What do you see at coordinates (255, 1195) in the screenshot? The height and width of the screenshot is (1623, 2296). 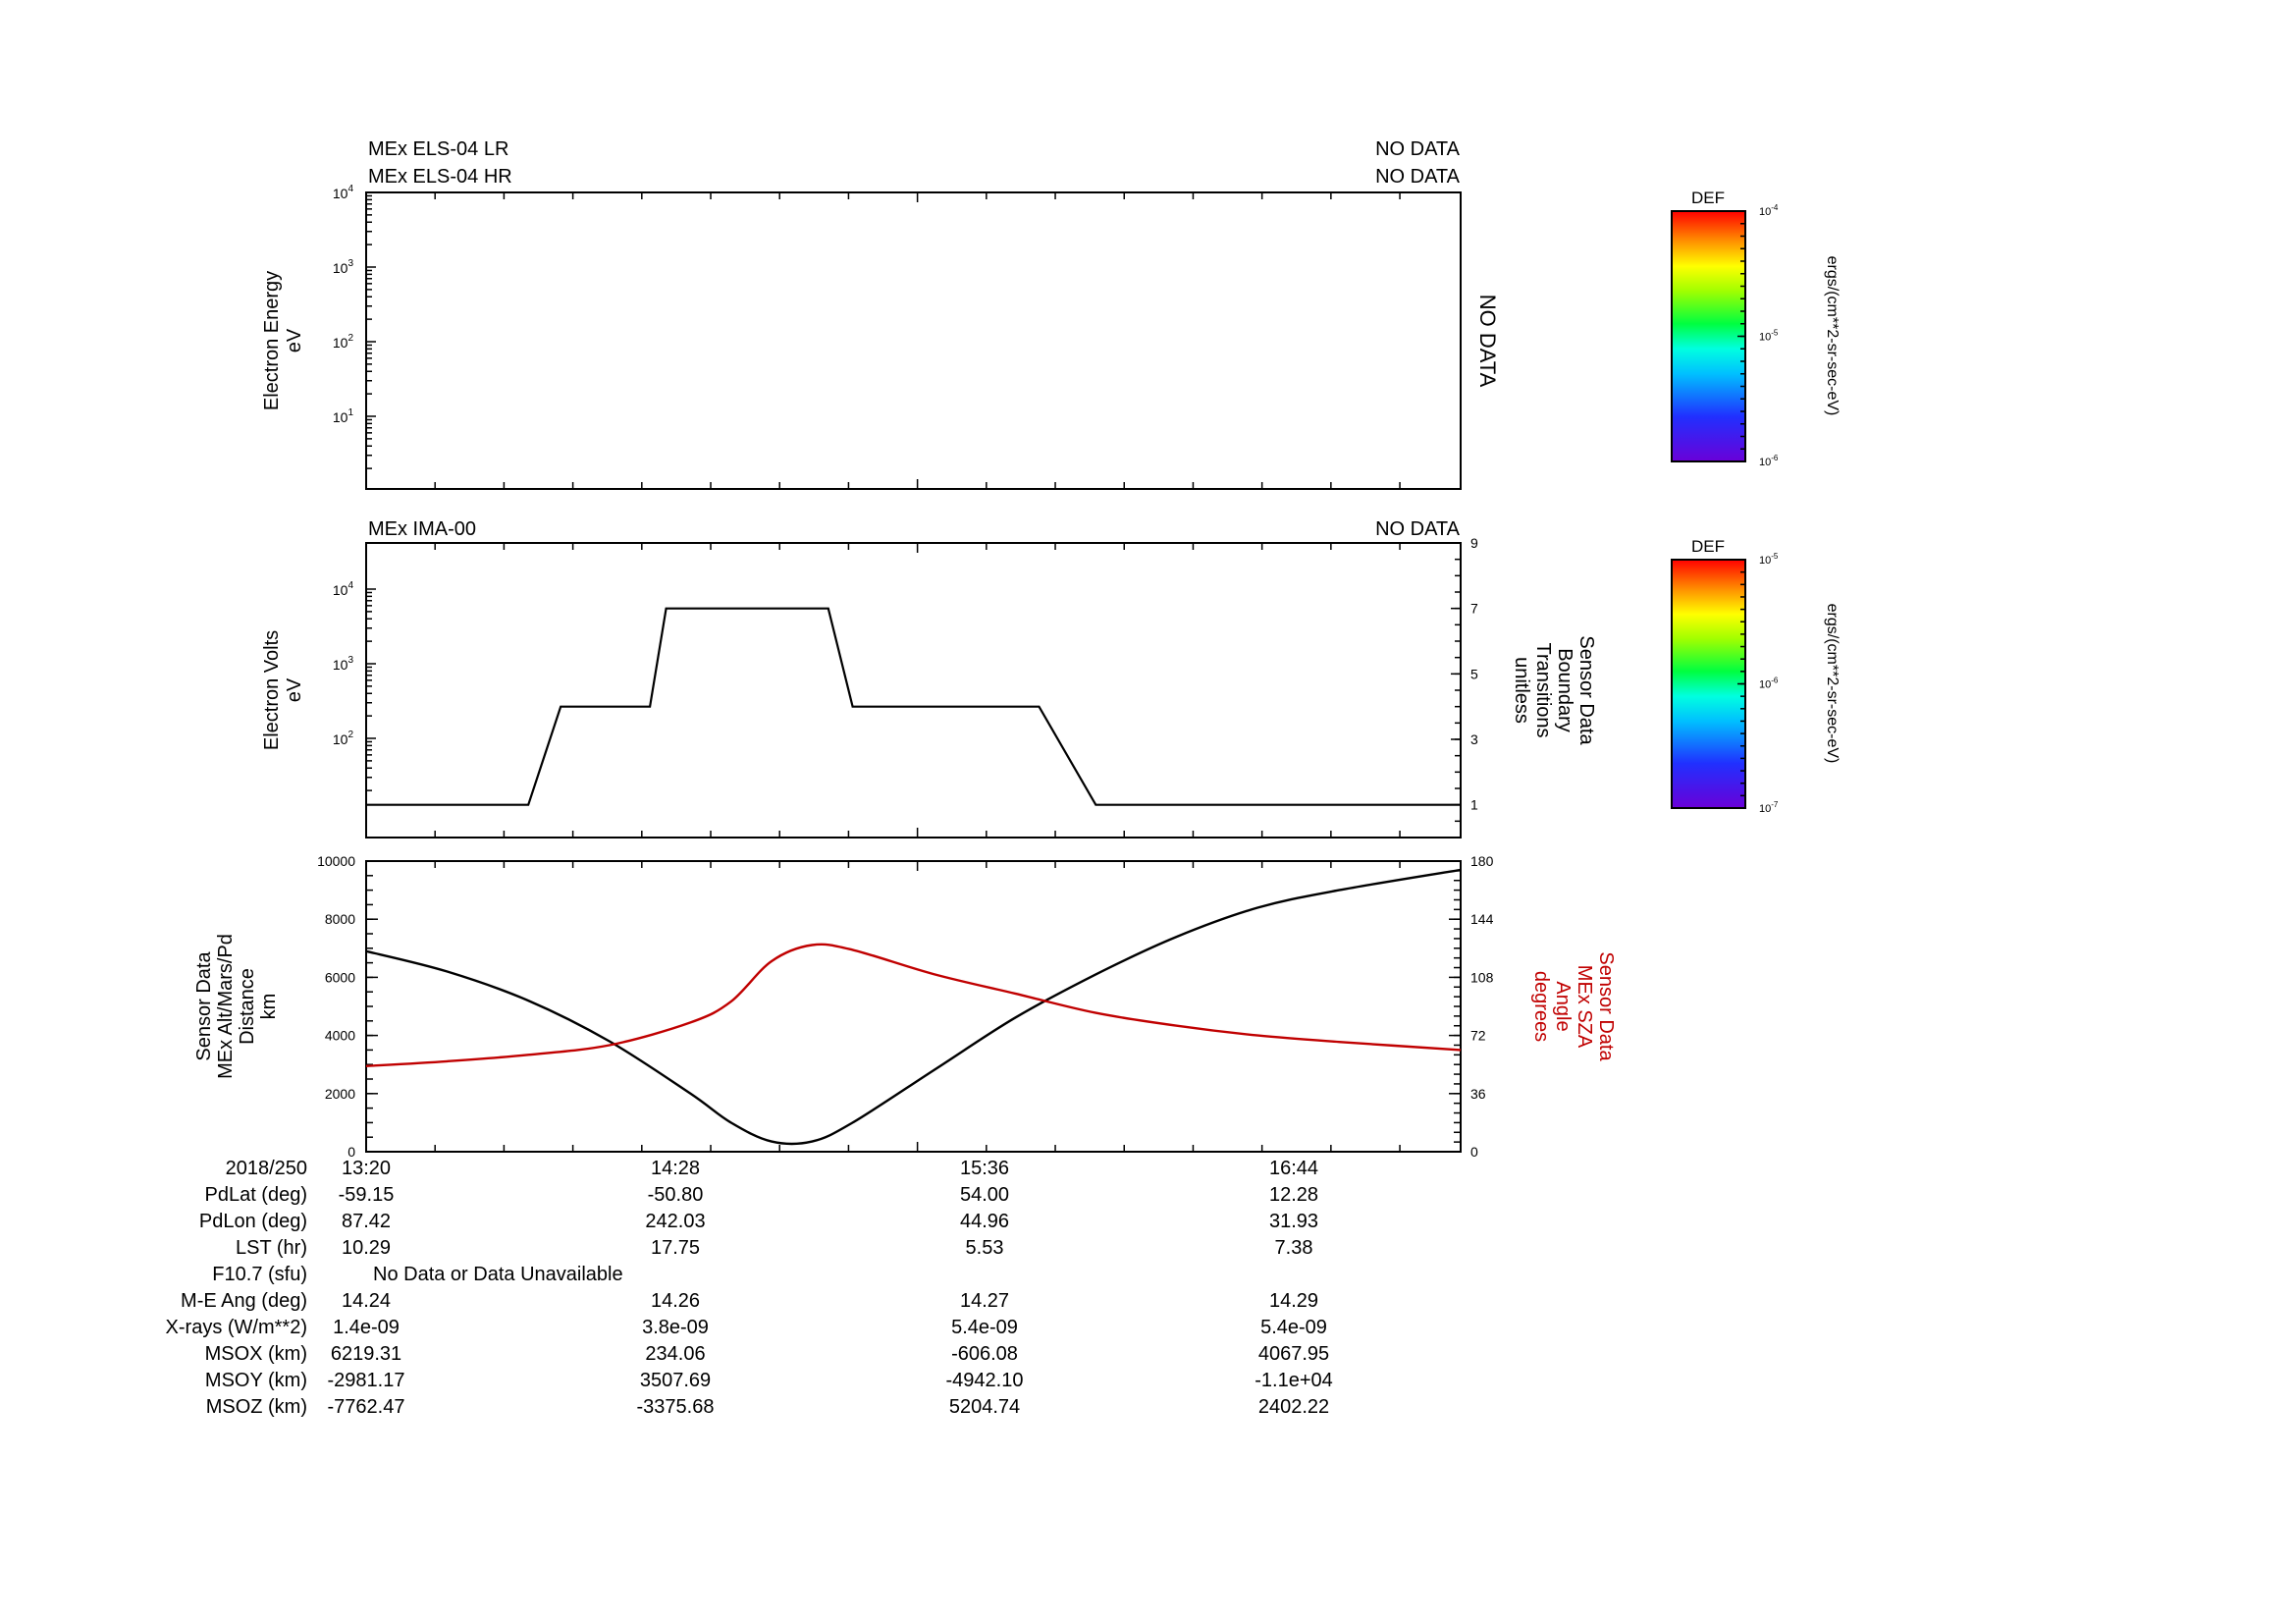 I see `ephem-row-label: PdLat (deg)` at bounding box center [255, 1195].